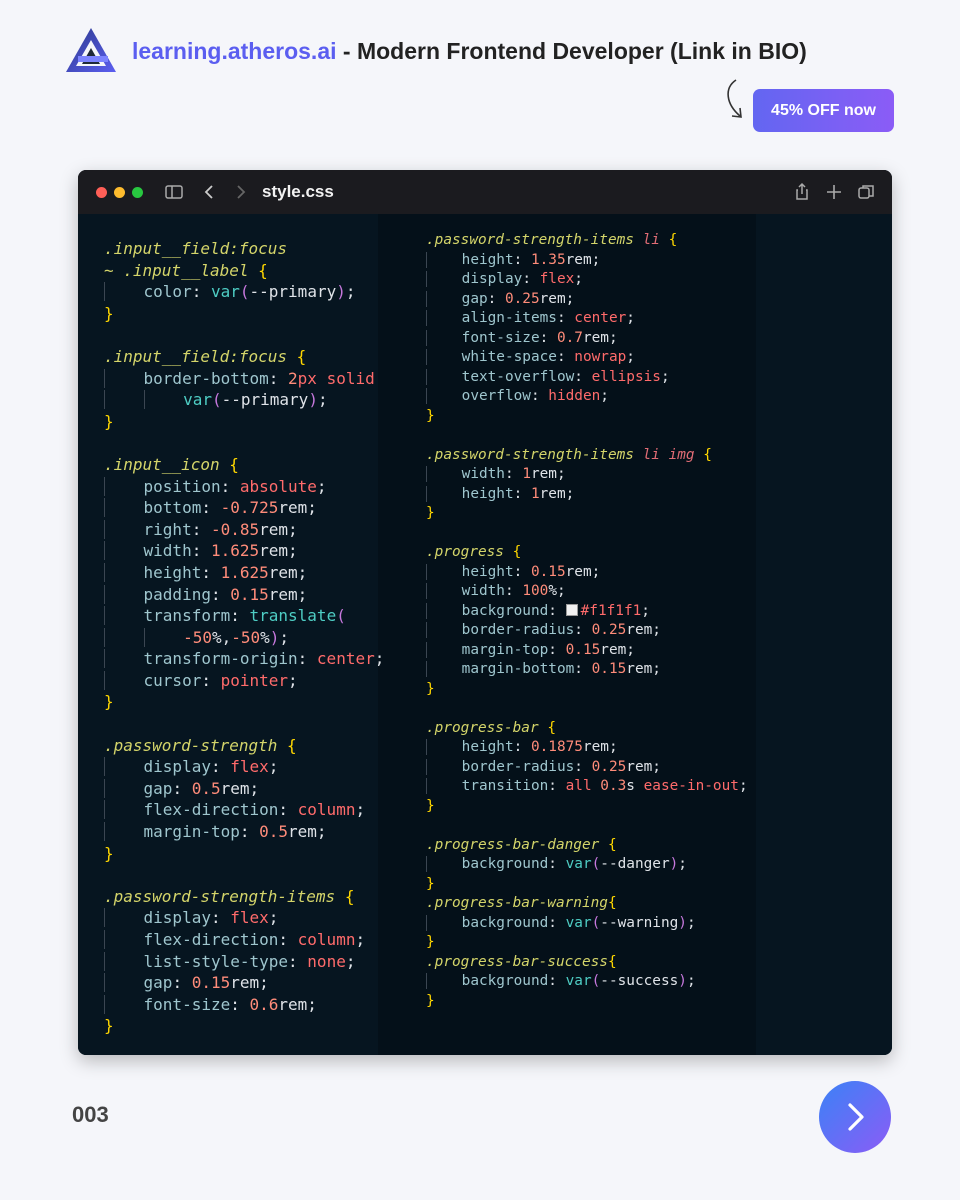  What do you see at coordinates (866, 192) in the screenshot?
I see `tabs-icon` at bounding box center [866, 192].